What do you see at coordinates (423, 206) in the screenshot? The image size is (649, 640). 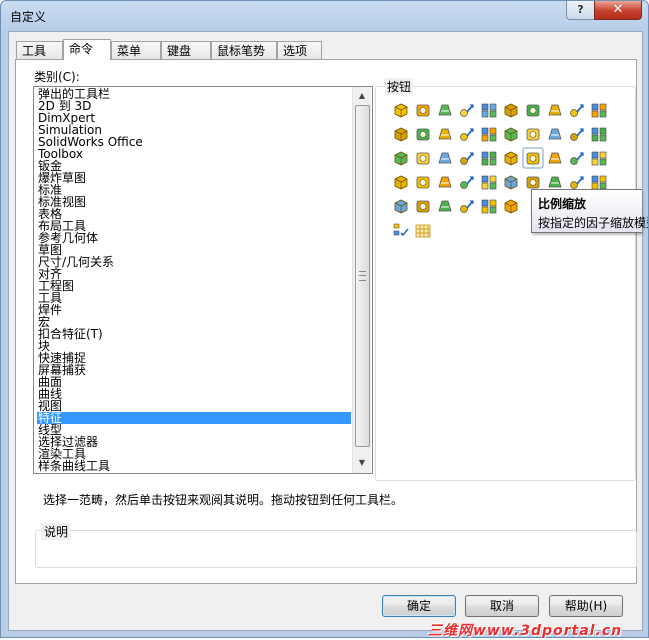 I see `move-copy-body-icon` at bounding box center [423, 206].